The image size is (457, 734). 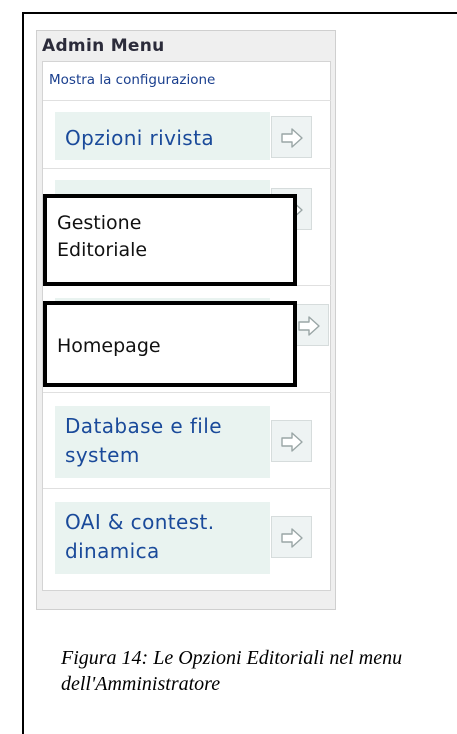 I want to click on menu-item-oai-label-line2: dinamica, so click(x=112, y=551).